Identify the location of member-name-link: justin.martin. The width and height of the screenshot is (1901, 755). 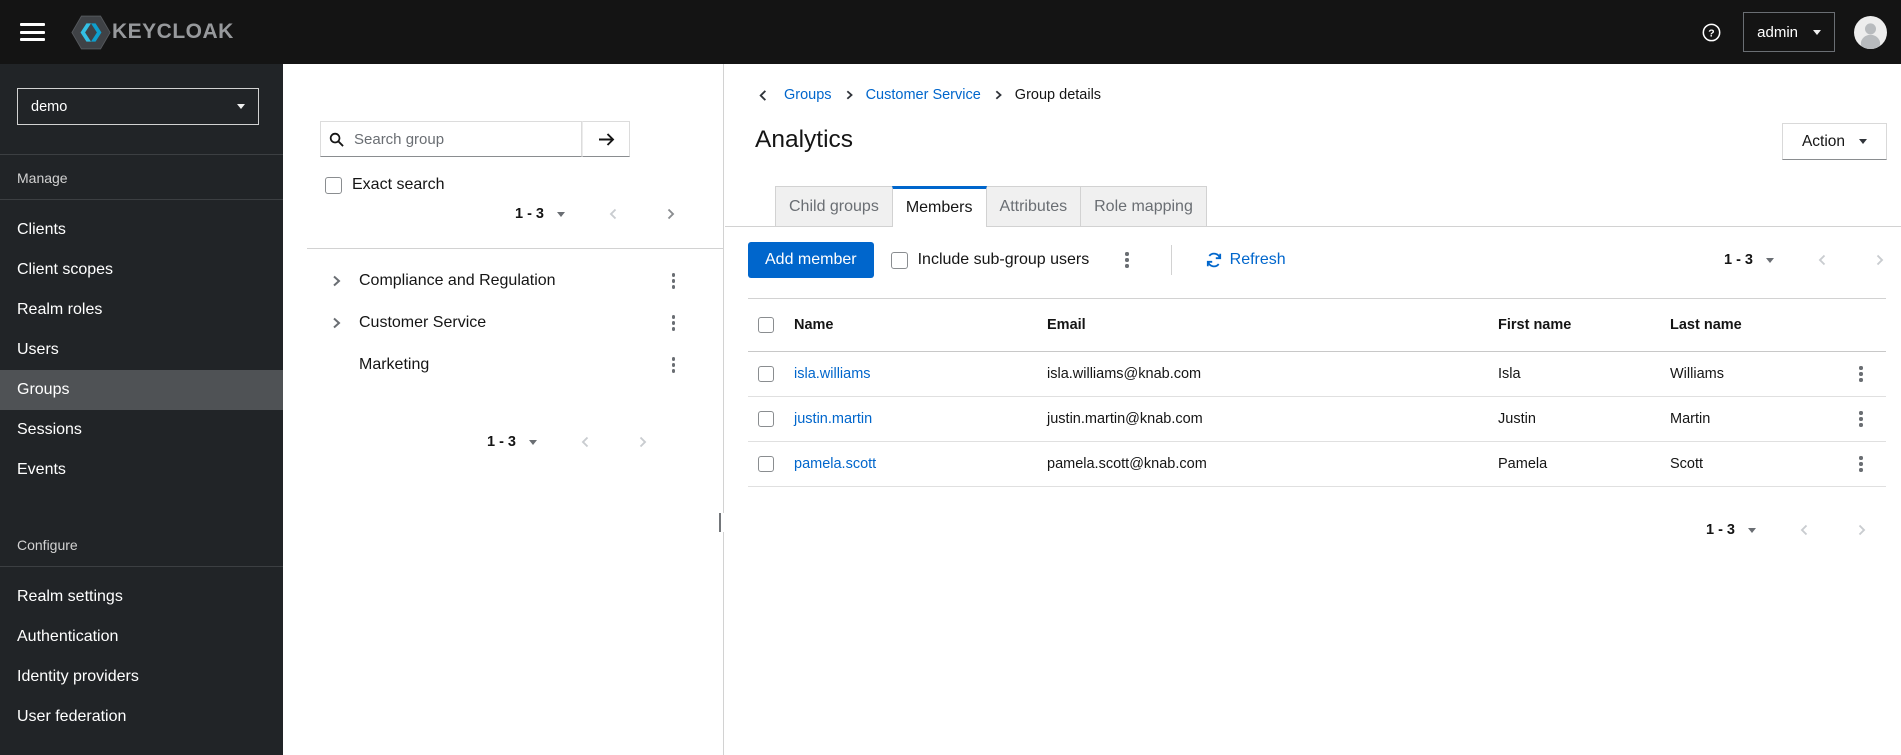
(920, 419).